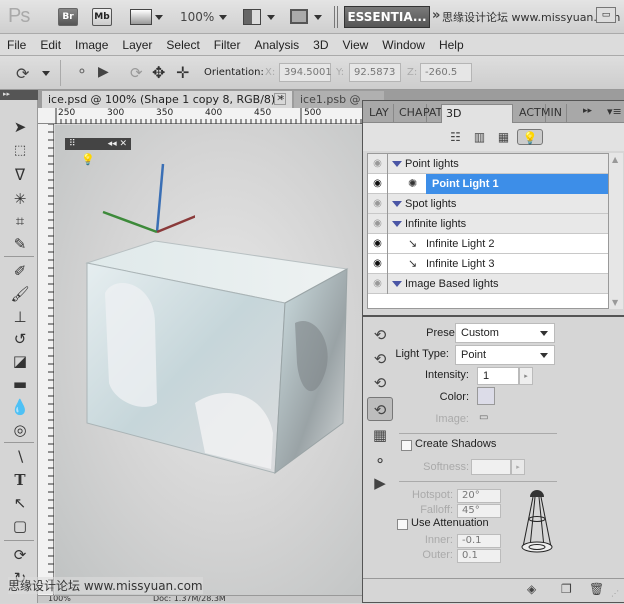 Image resolution: width=624 pixels, height=604 pixels. Describe the element at coordinates (380, 335) in the screenshot. I see `new-point-light-icon: ⟲` at that location.